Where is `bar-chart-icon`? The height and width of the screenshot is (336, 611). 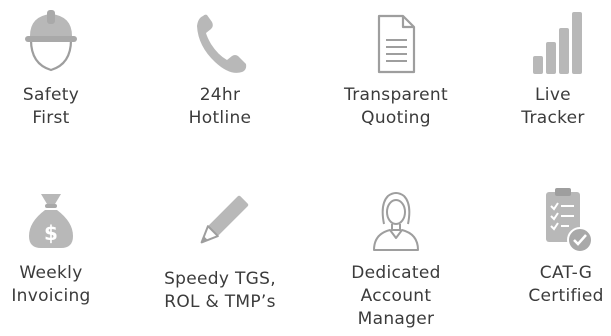
bar-chart-icon is located at coordinates (557, 43).